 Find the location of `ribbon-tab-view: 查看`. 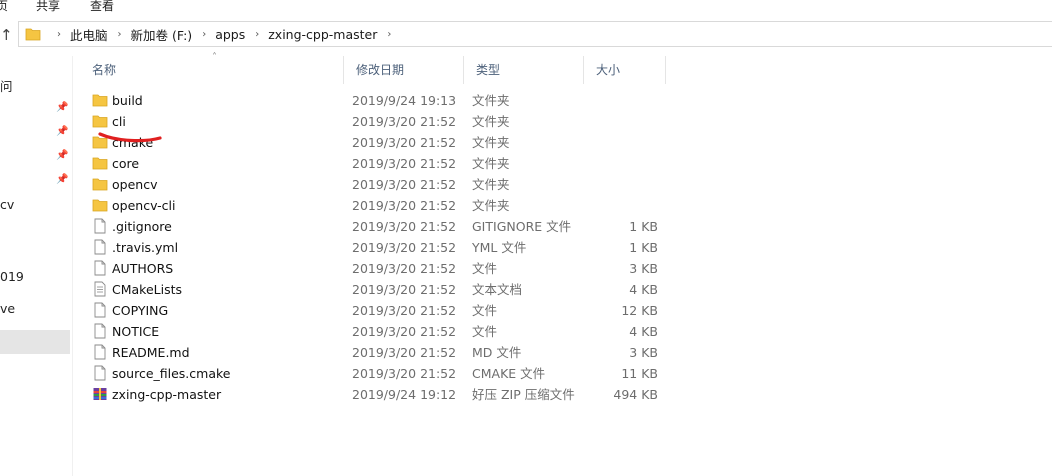

ribbon-tab-view: 查看 is located at coordinates (102, 7).